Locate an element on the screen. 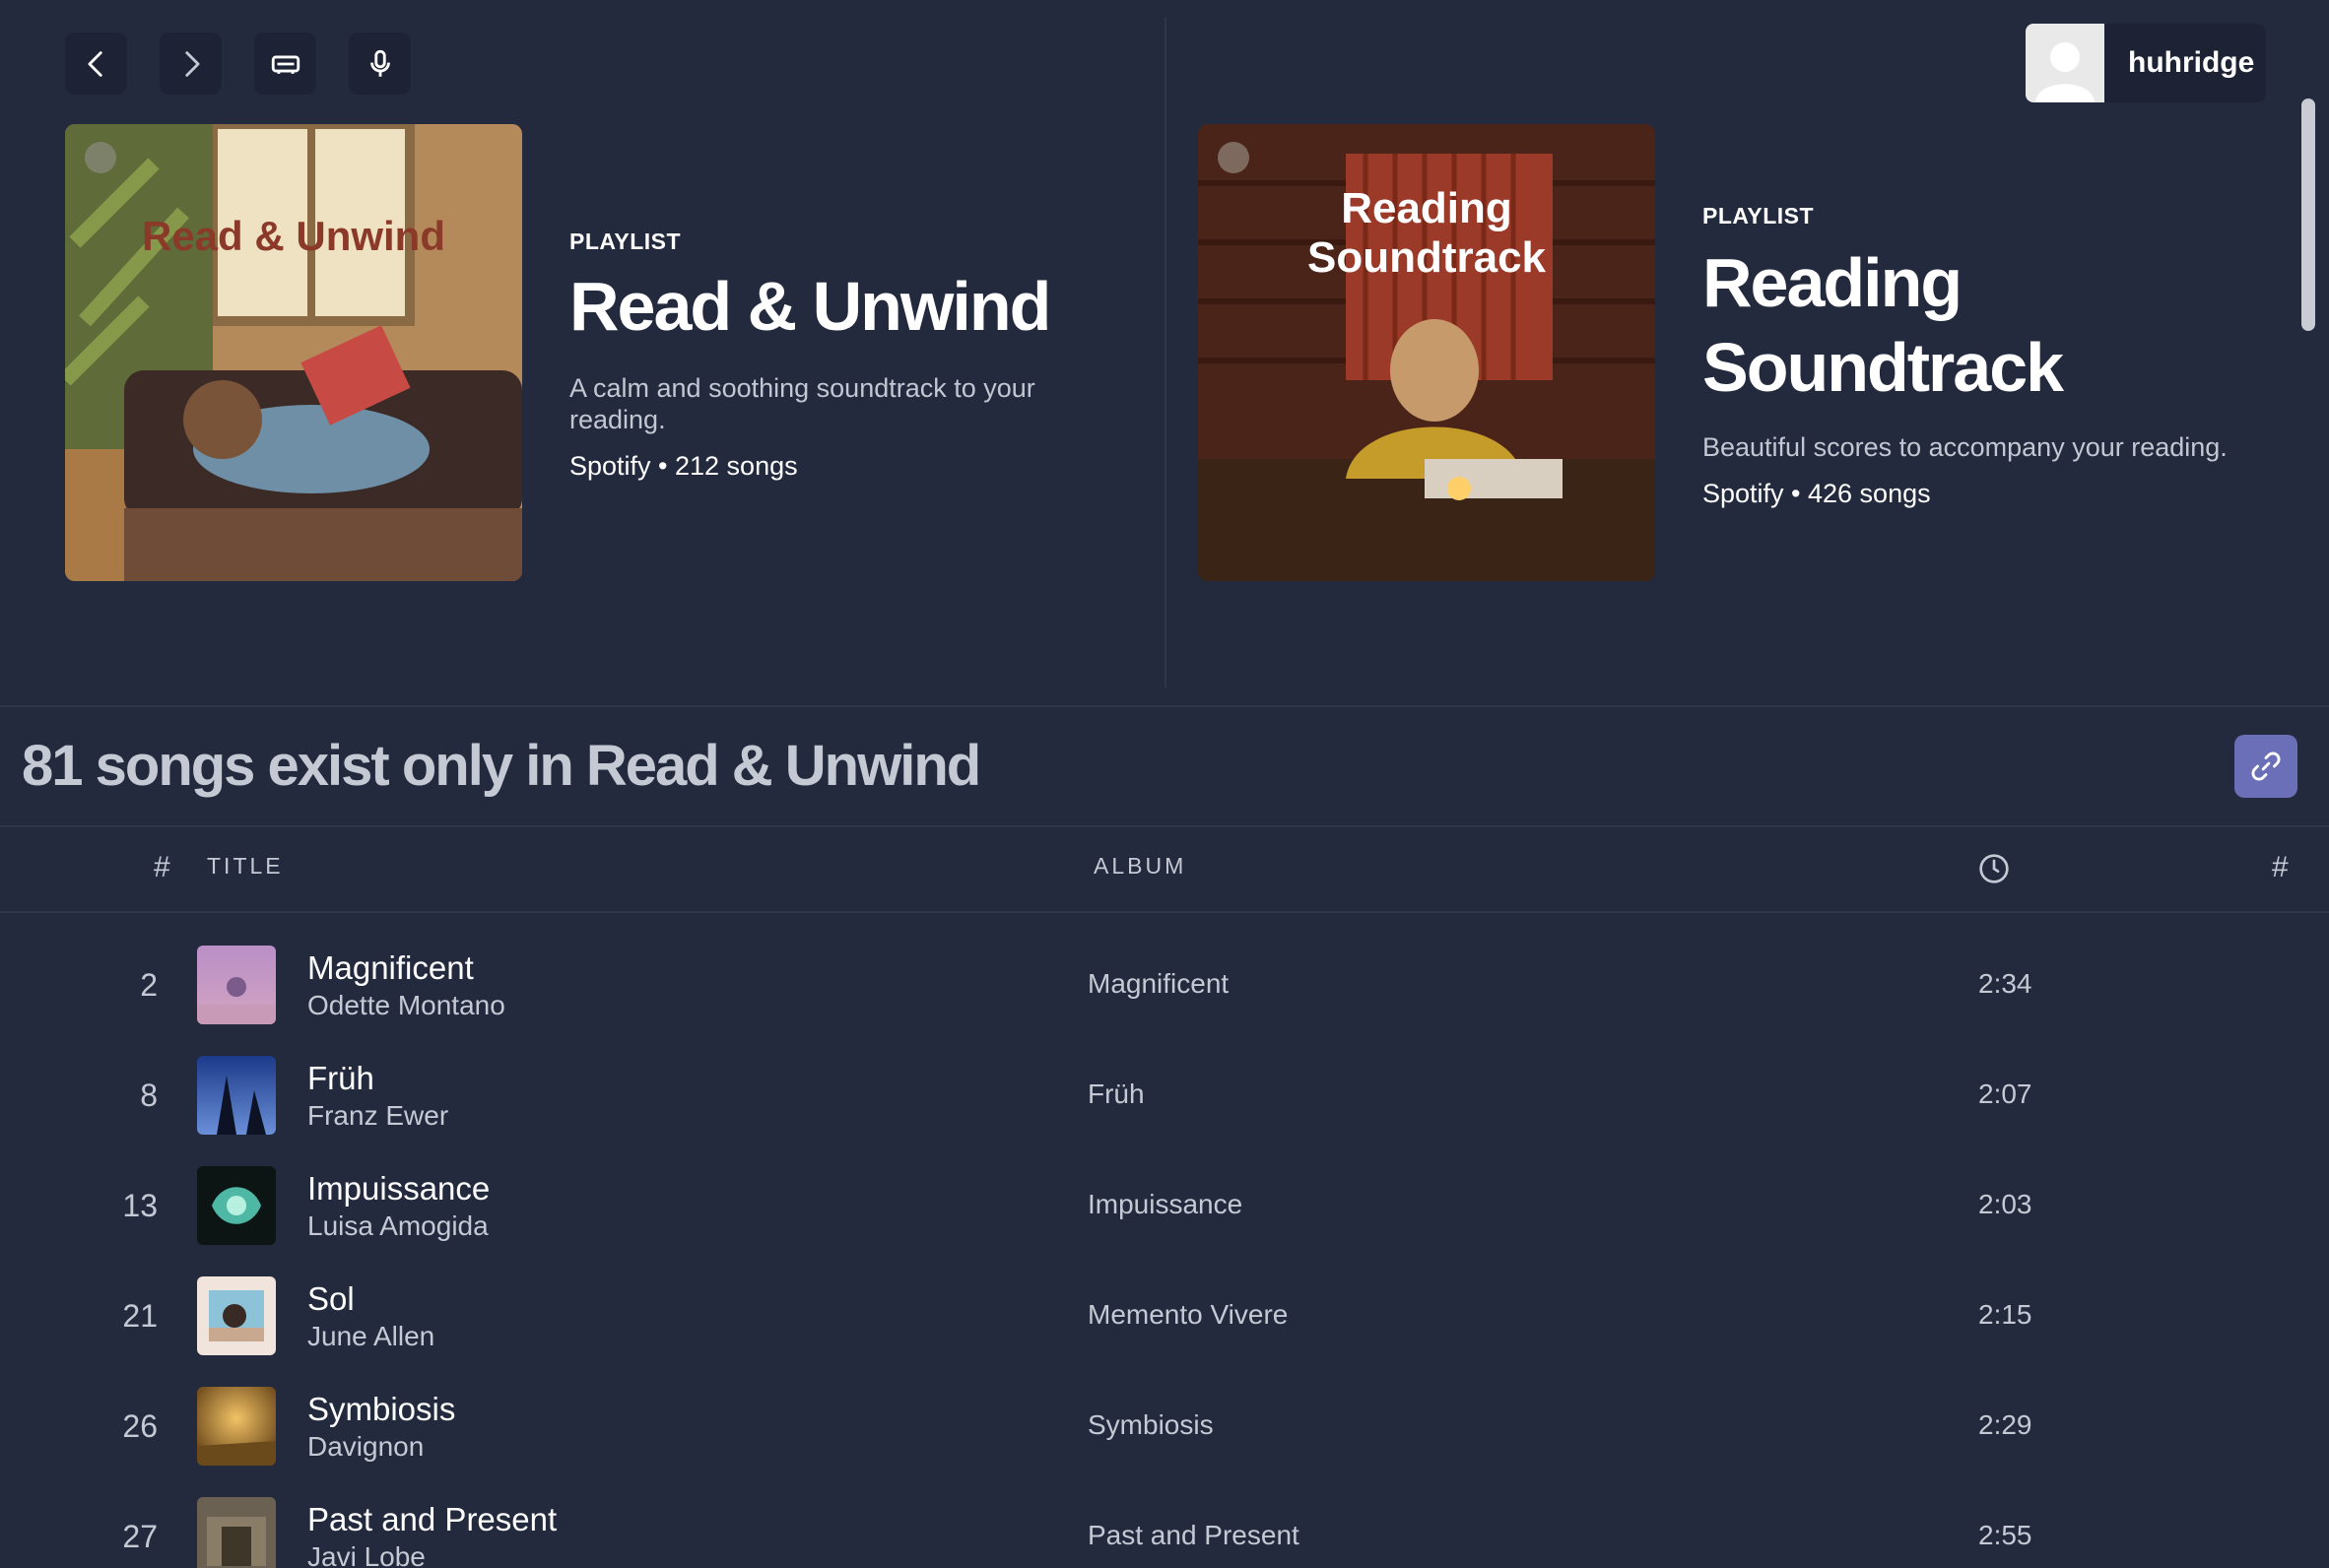  track-album: Memento Vivere is located at coordinates (1188, 1315).